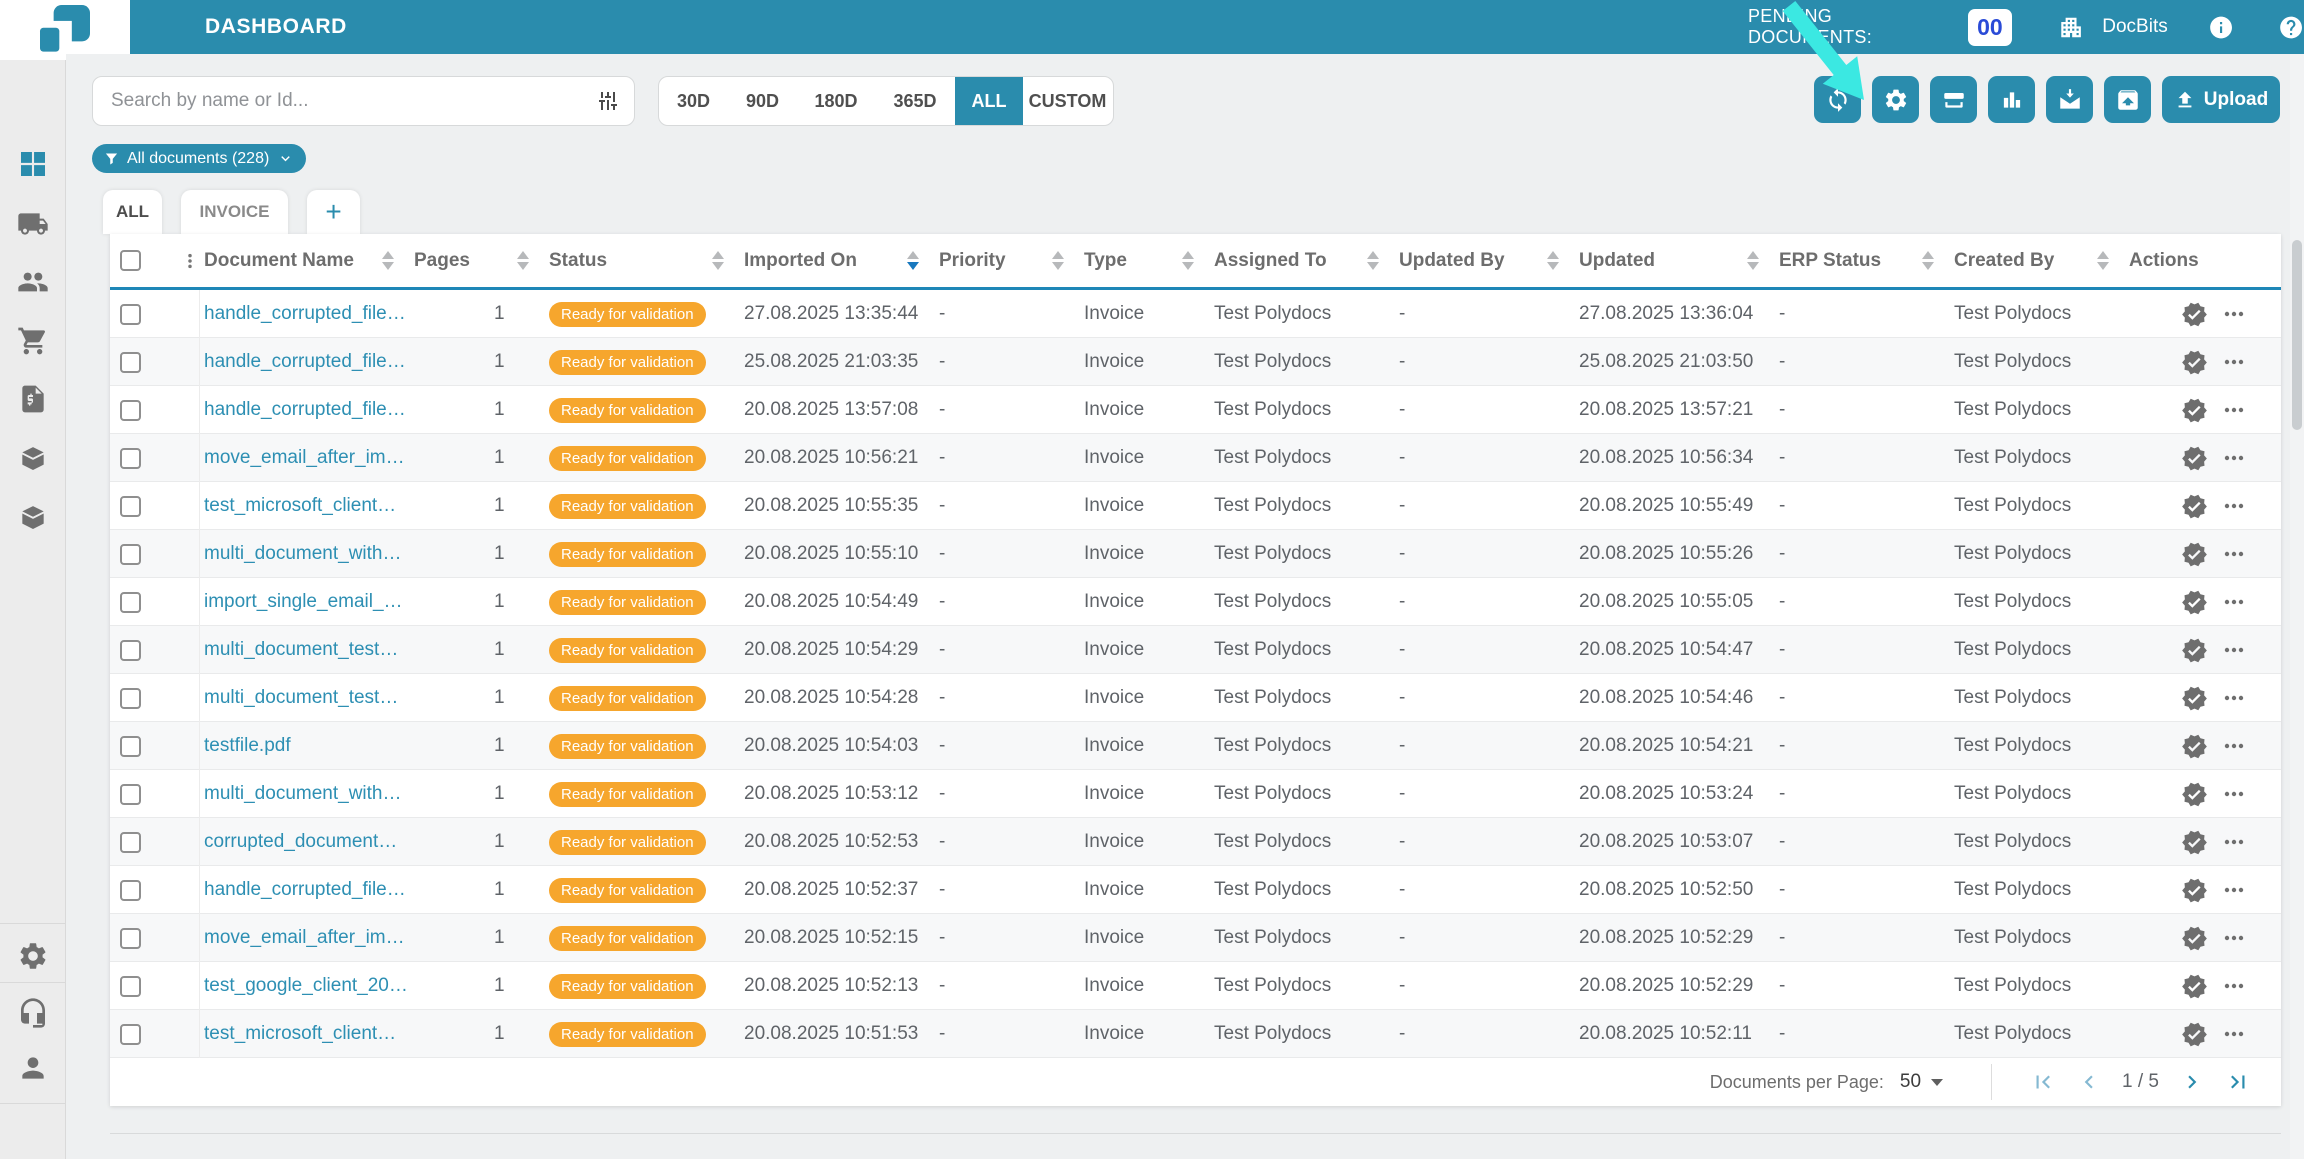 The height and width of the screenshot is (1159, 2304). What do you see at coordinates (1922, 1082) in the screenshot?
I see `per-page-select: 50` at bounding box center [1922, 1082].